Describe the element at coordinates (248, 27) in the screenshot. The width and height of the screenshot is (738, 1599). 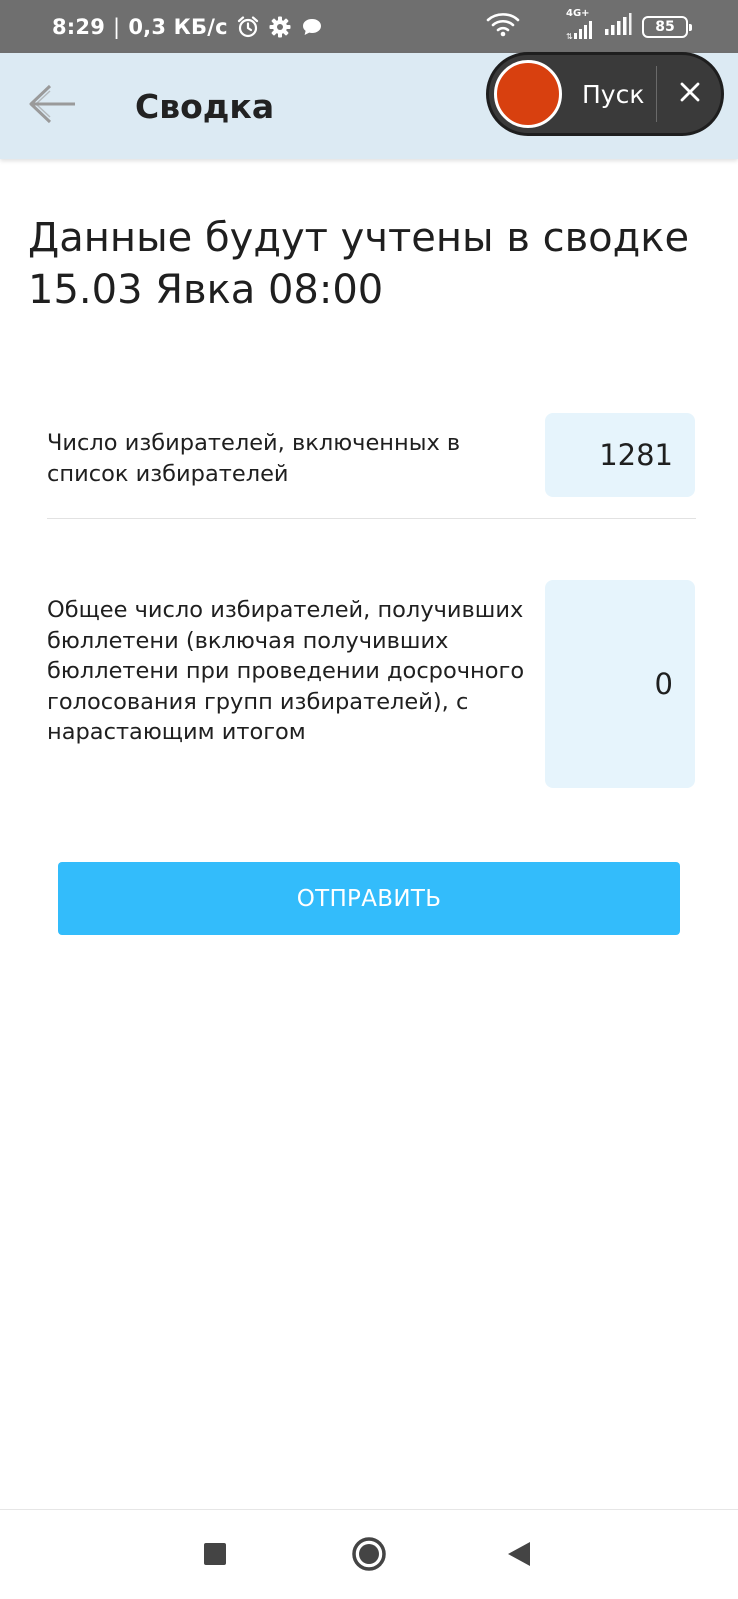
I see `alarm-icon` at that location.